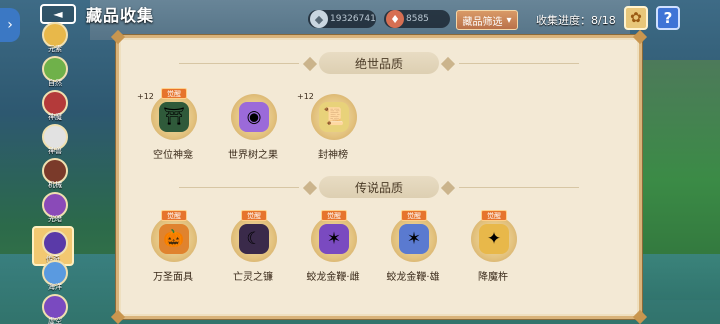 The height and width of the screenshot is (324, 720). I want to click on question-icon: ?, so click(668, 18).